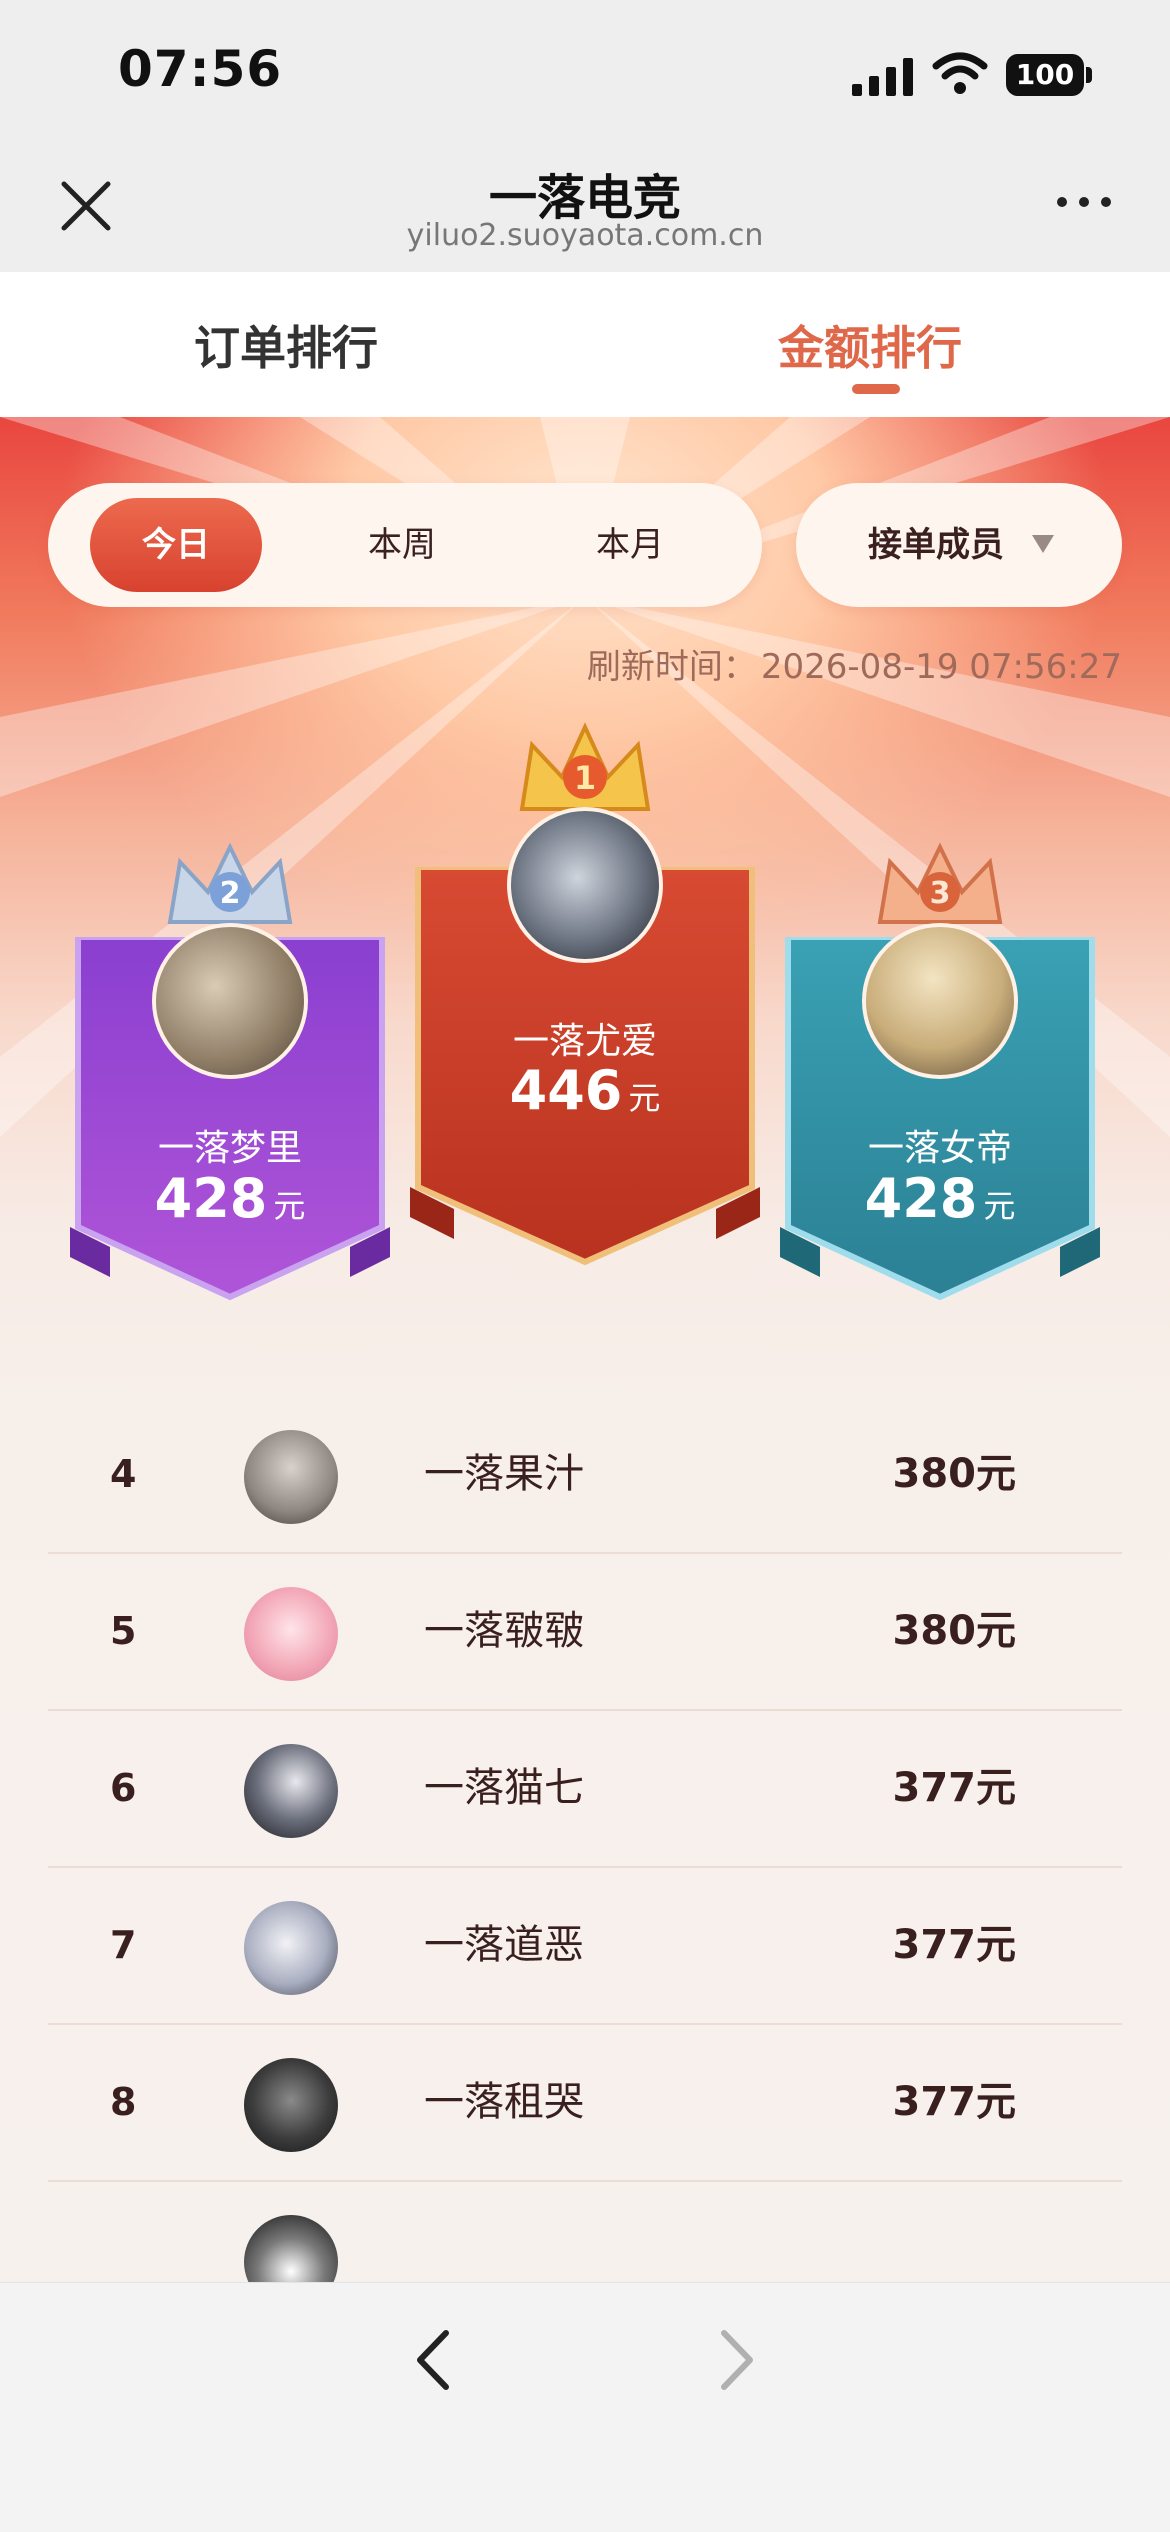 This screenshot has width=1170, height=2532. I want to click on status-bar: 07:56 100, so click(585, 75).